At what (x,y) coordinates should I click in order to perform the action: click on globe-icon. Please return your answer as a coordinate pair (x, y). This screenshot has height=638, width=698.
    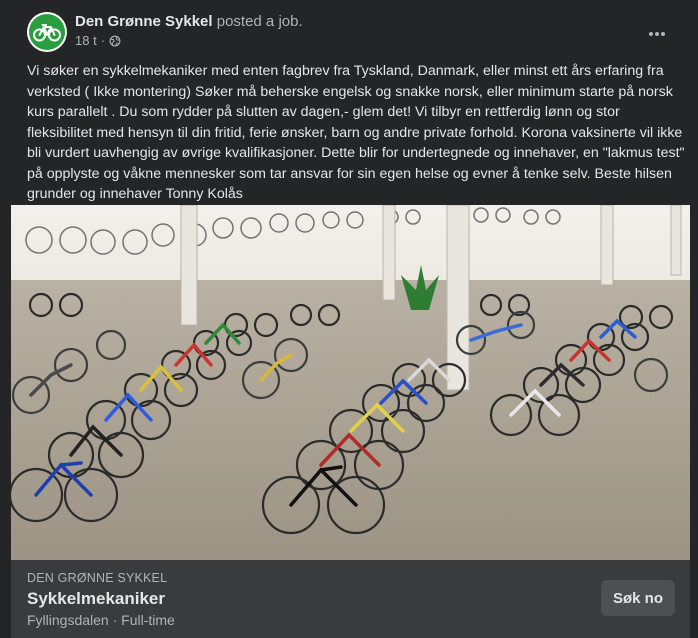
    Looking at the image, I should click on (115, 40).